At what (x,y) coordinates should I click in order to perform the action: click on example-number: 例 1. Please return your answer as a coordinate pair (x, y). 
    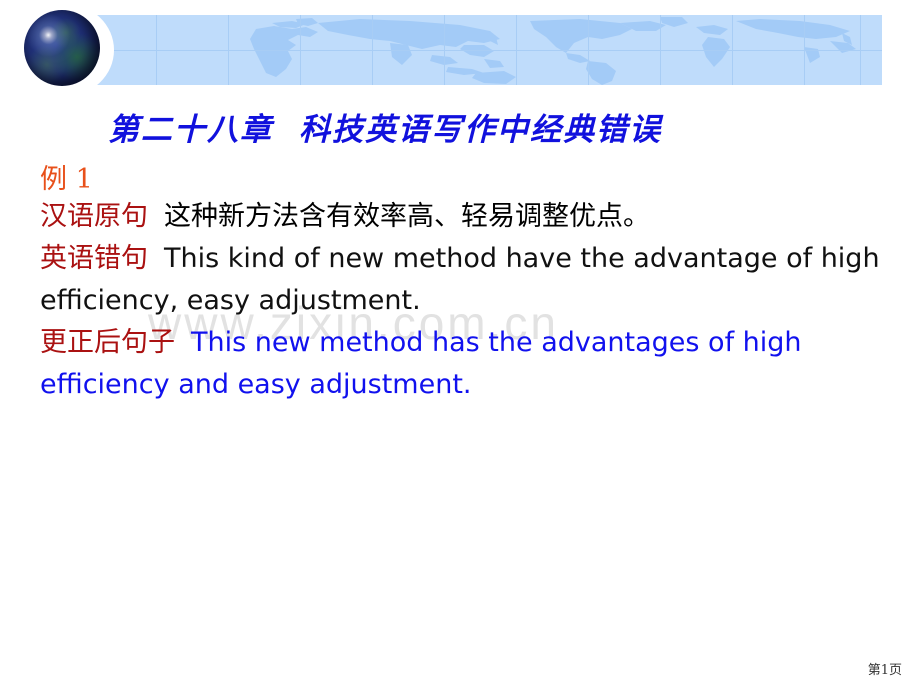
    Looking at the image, I should click on (66, 179).